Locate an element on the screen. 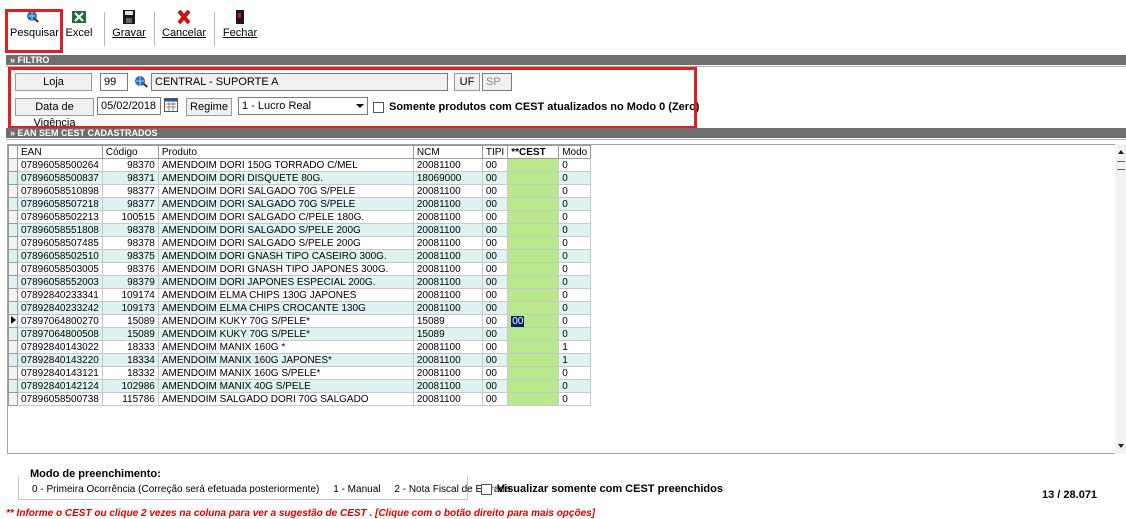  cell-codigo: 18334 is located at coordinates (130, 360).